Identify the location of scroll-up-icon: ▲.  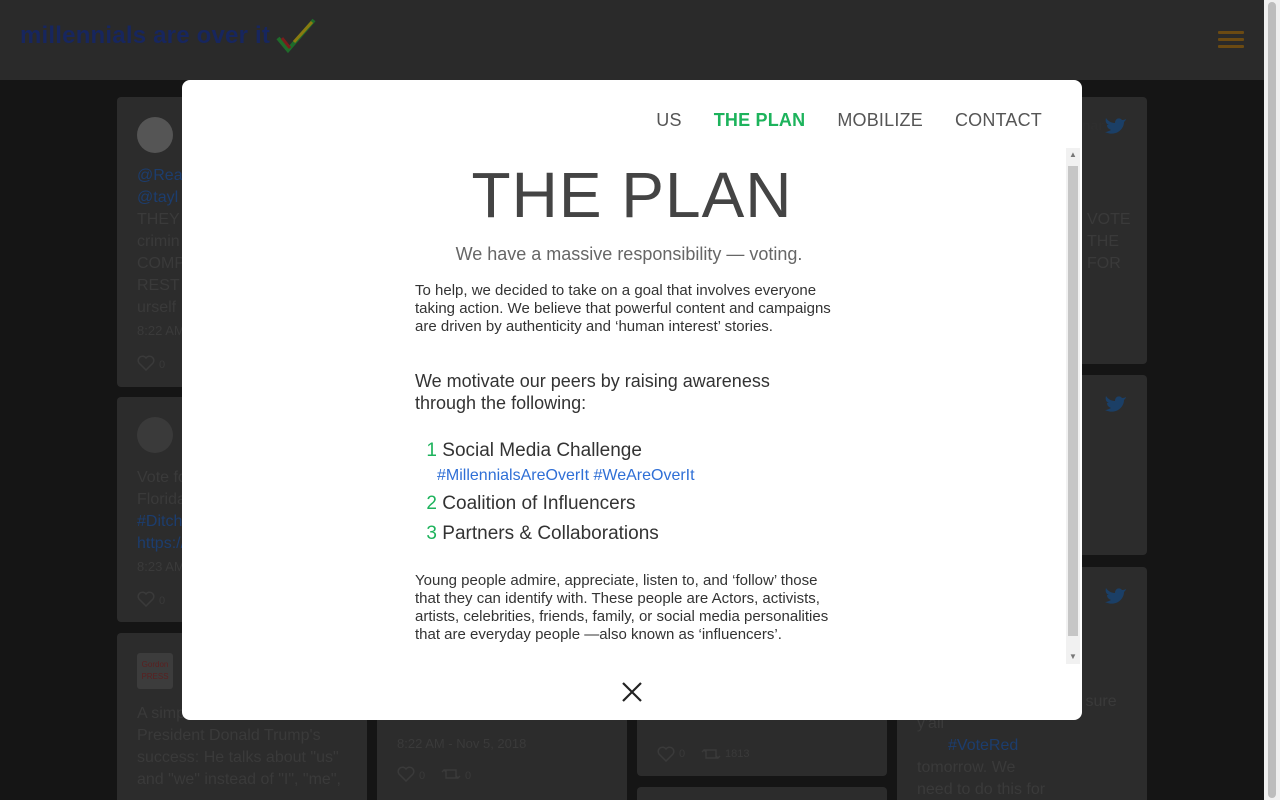
(1073, 155).